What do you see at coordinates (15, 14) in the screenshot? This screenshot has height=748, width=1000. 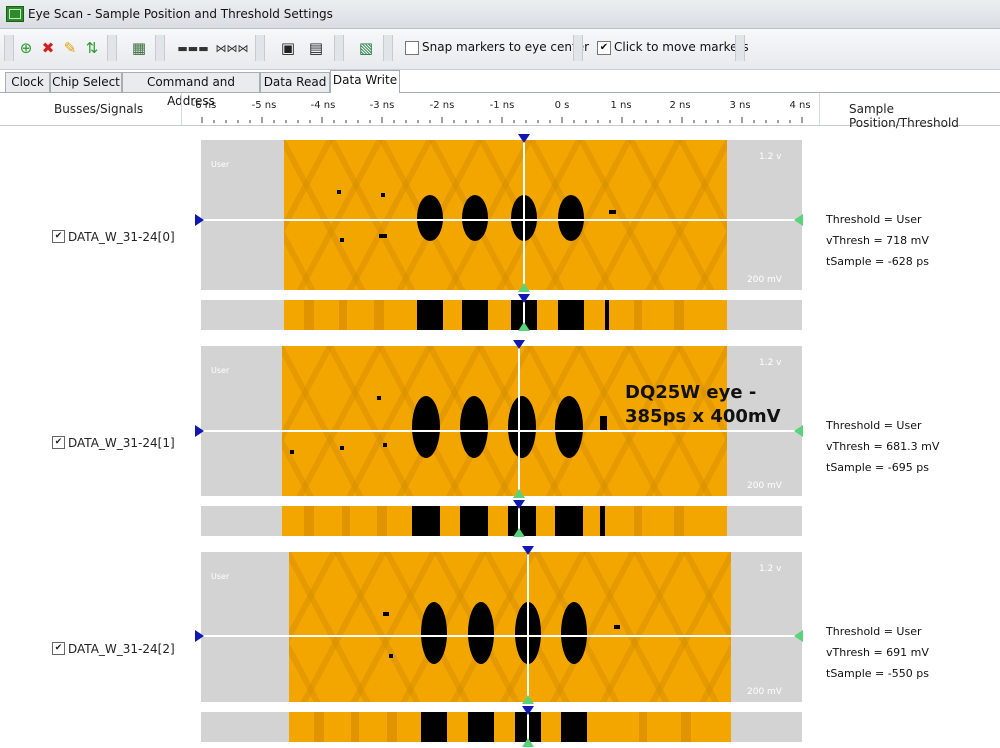 I see `app-icon` at bounding box center [15, 14].